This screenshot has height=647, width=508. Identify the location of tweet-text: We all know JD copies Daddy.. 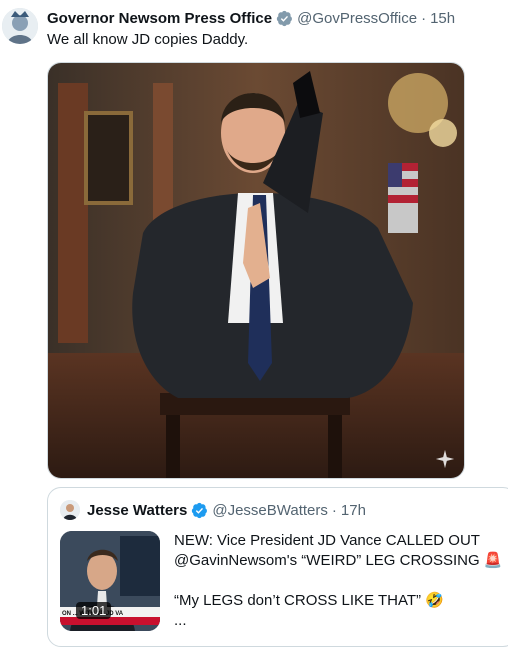
(148, 39).